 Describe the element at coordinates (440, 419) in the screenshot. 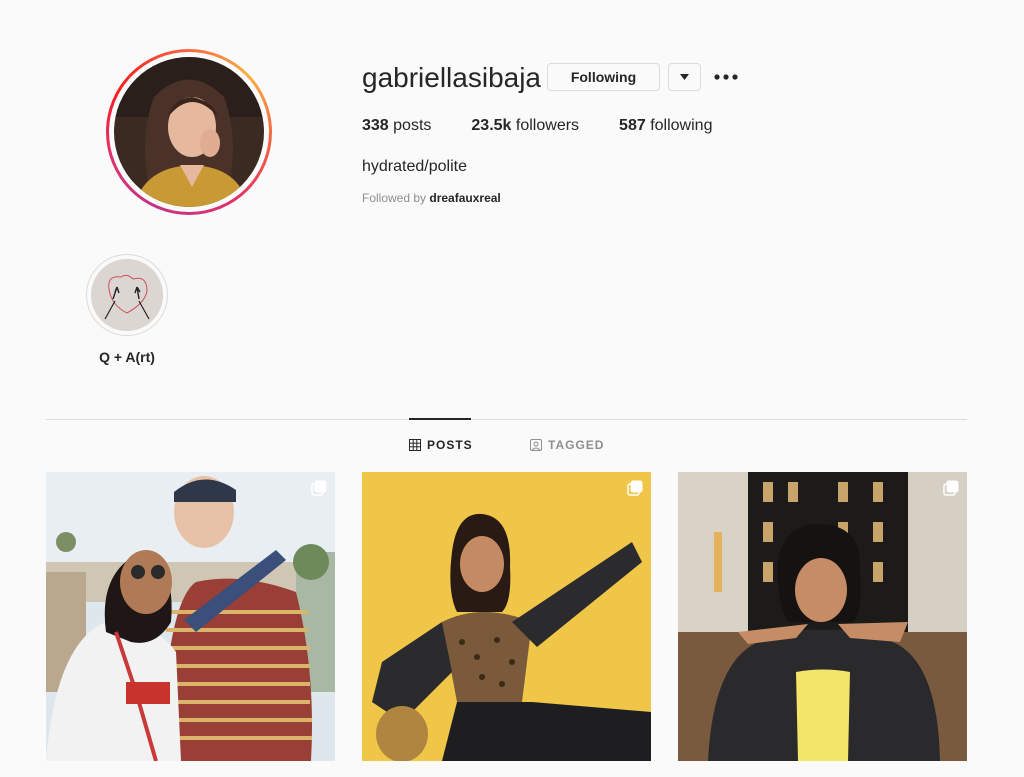

I see `active-tab-indicator` at that location.